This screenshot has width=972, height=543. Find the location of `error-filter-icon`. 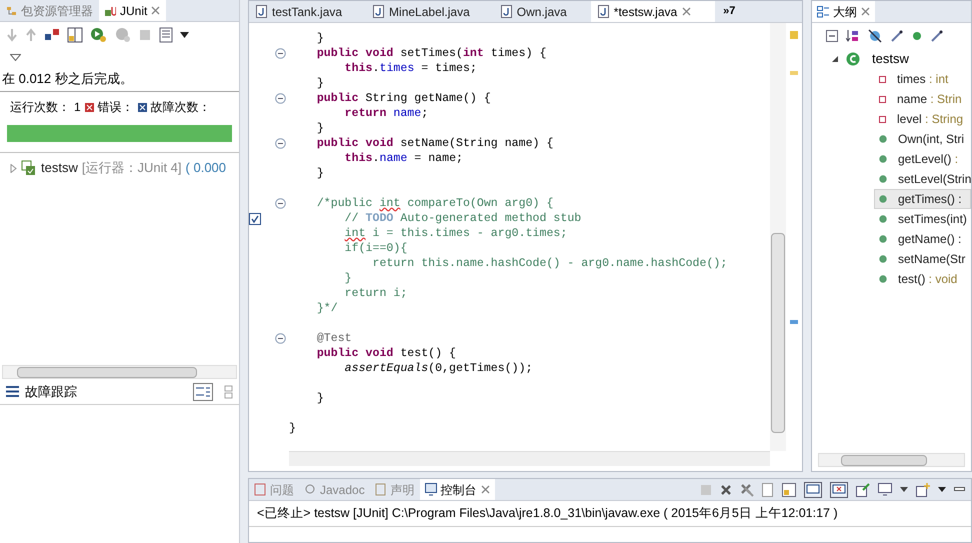

error-filter-icon is located at coordinates (52, 35).